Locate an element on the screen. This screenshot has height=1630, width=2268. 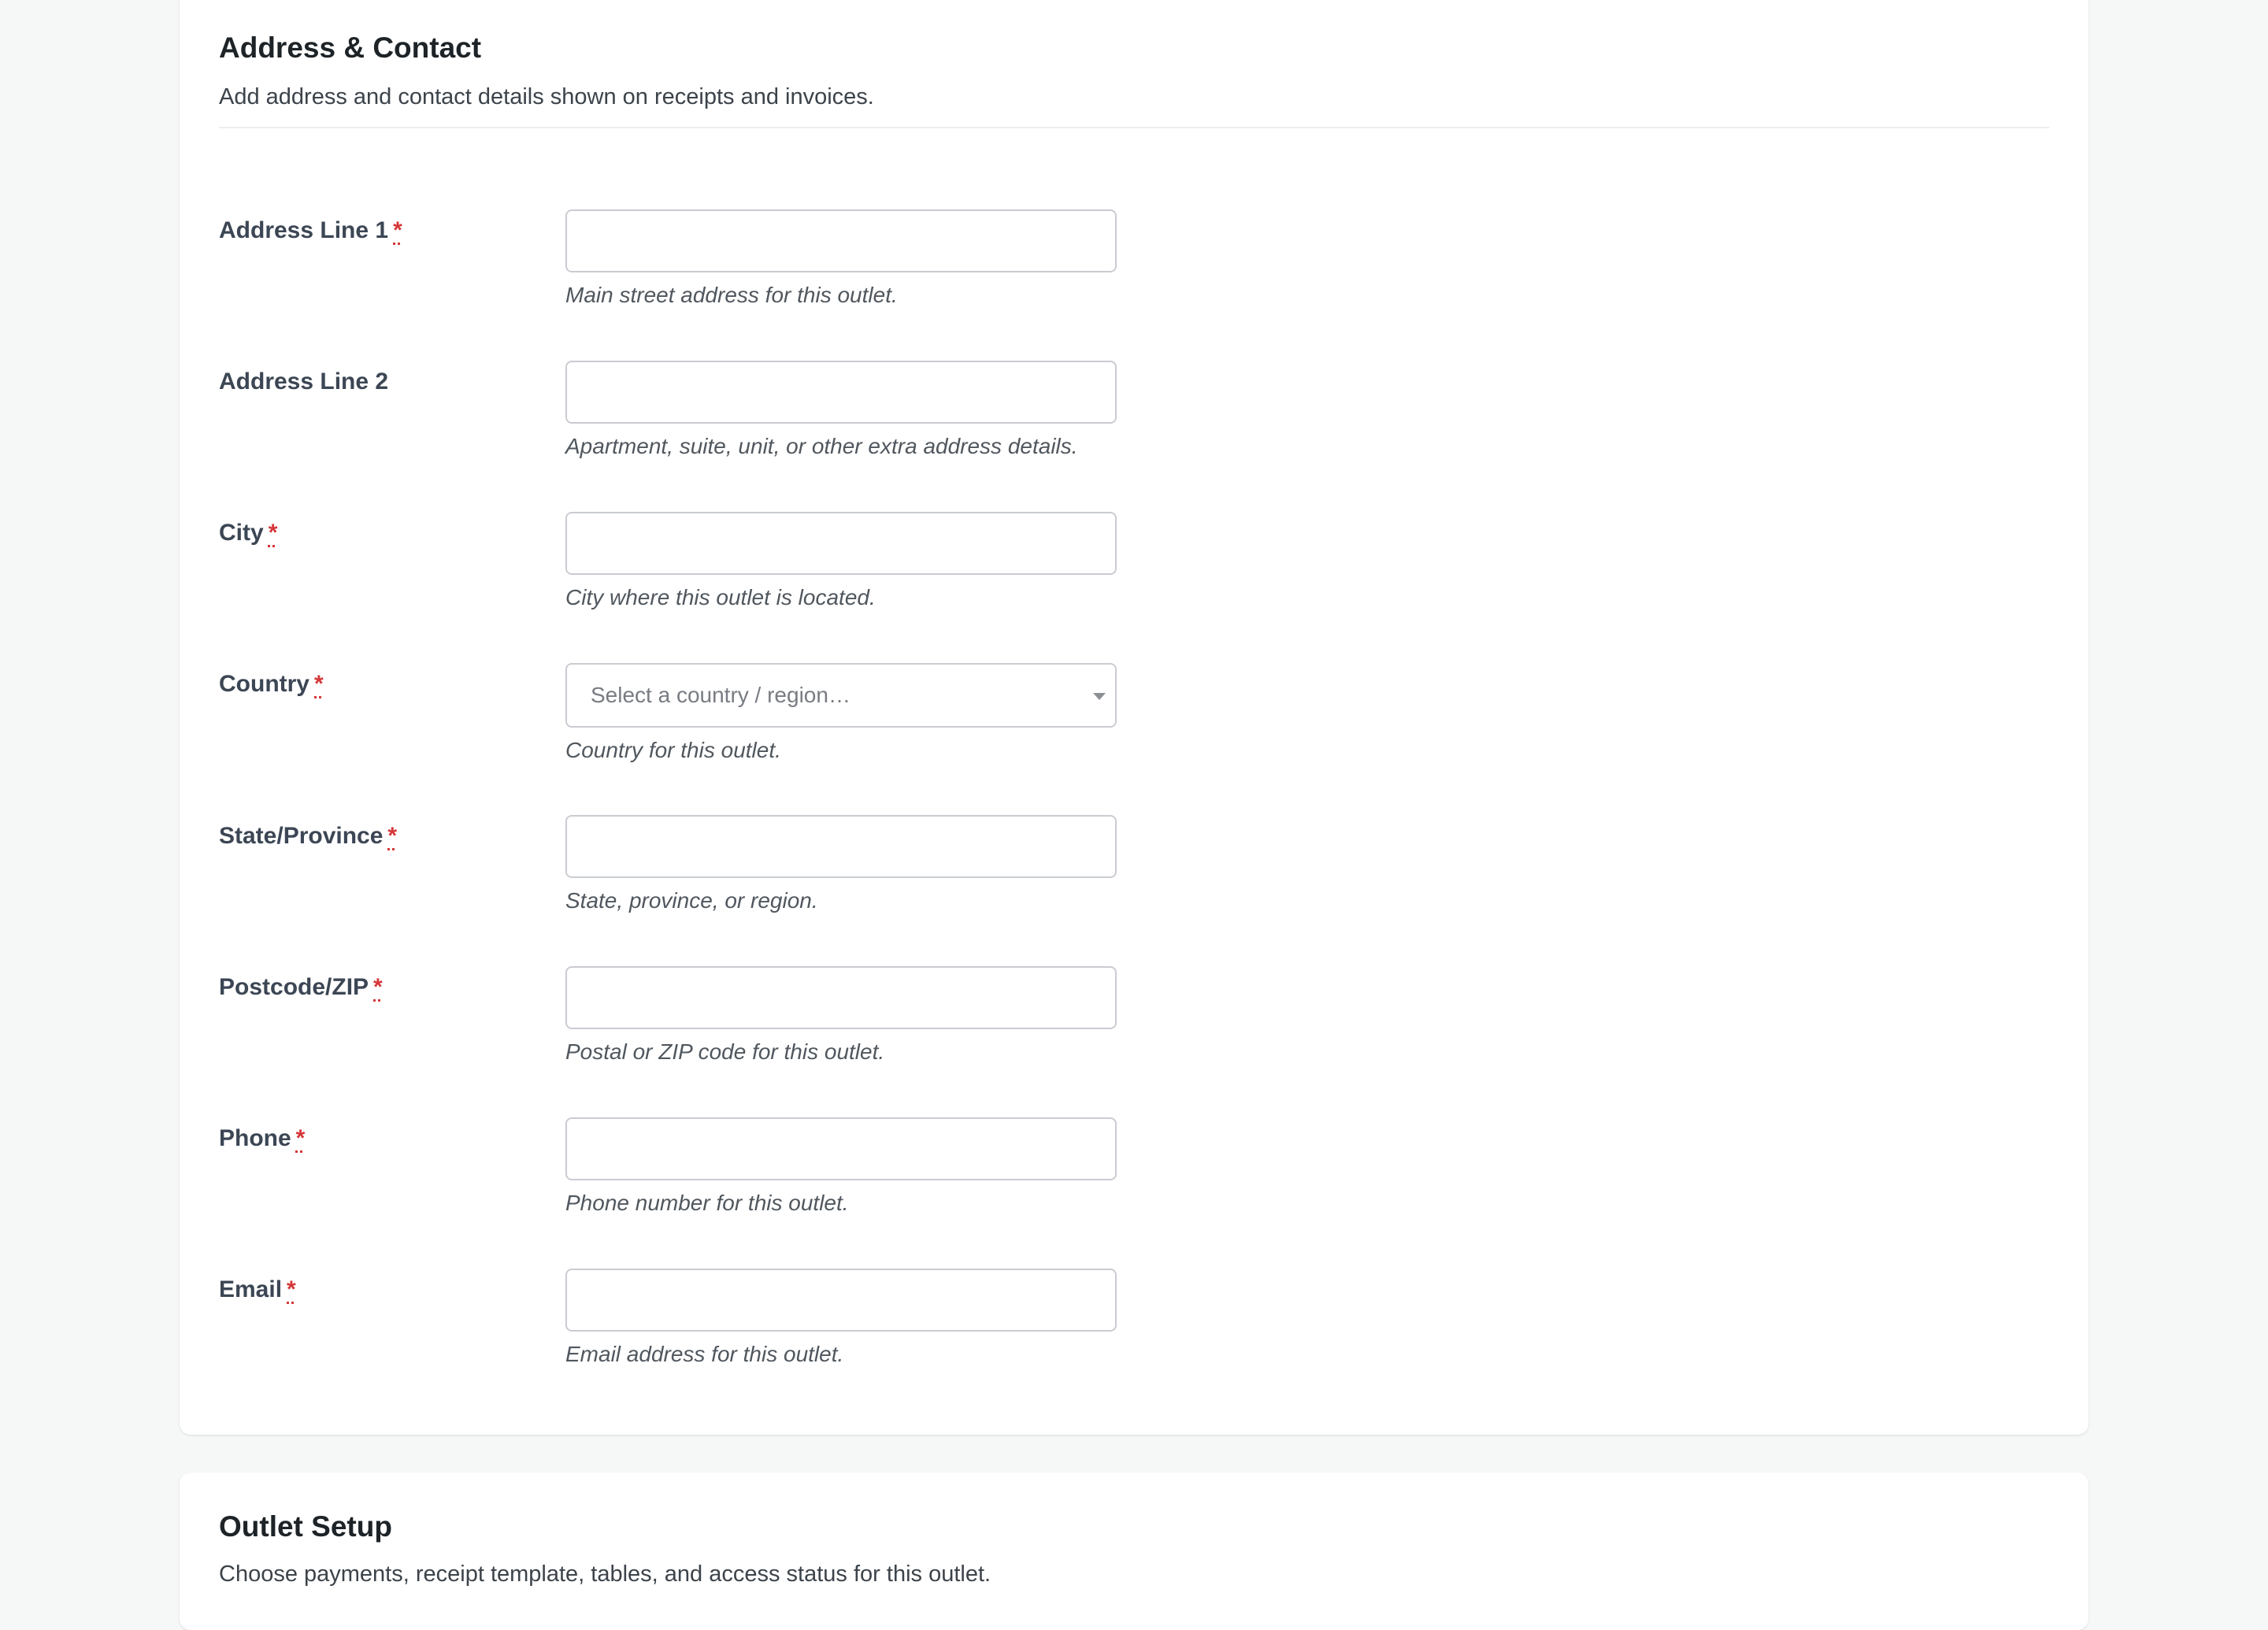
city-input is located at coordinates (841, 543).